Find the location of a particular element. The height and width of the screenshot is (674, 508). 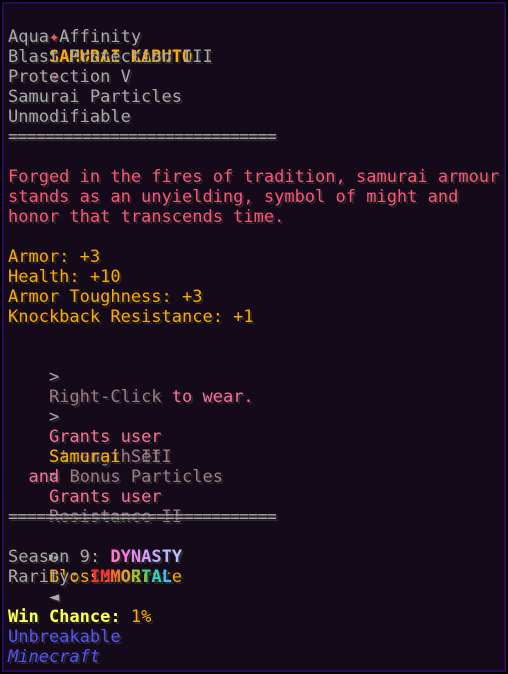

rarity-name-letter: T is located at coordinates (146, 577).